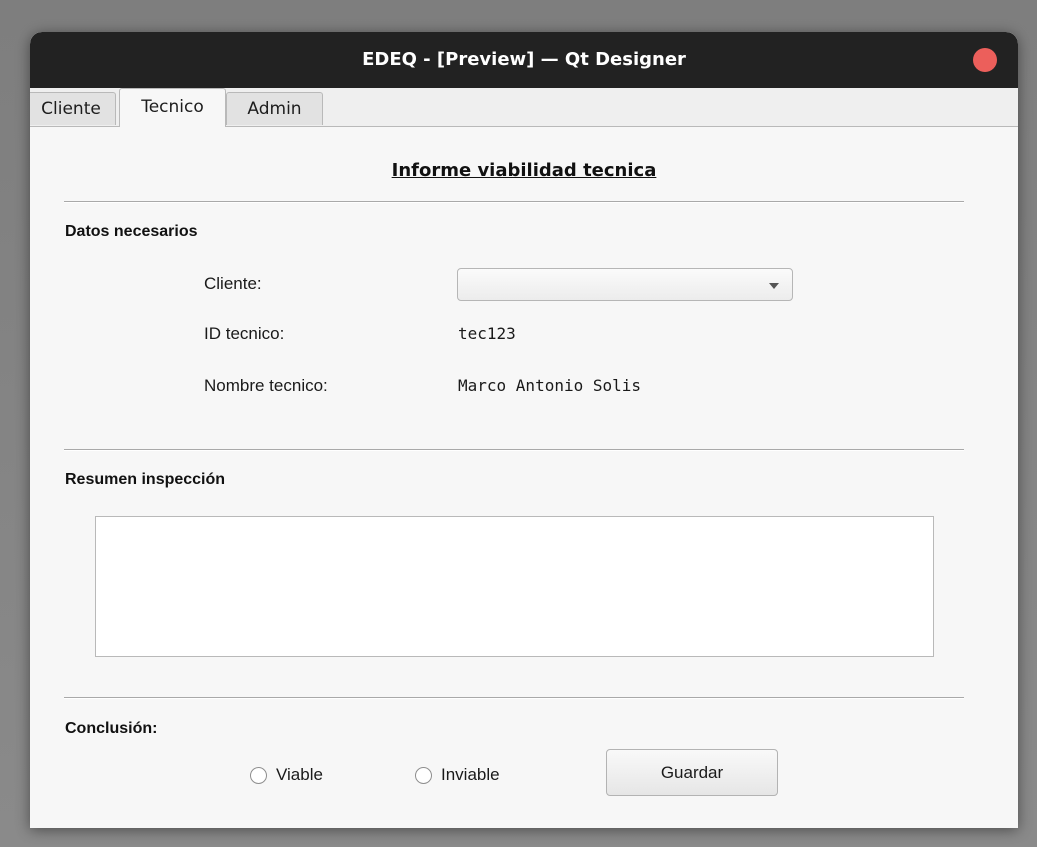 Image resolution: width=1037 pixels, height=847 pixels. I want to click on id-tecnico-label: ID tecnico:, so click(244, 333).